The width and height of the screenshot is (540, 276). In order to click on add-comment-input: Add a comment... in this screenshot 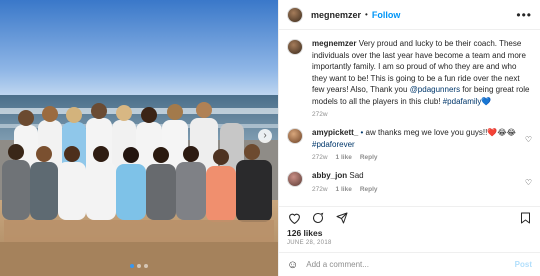, I will do `click(337, 264)`.